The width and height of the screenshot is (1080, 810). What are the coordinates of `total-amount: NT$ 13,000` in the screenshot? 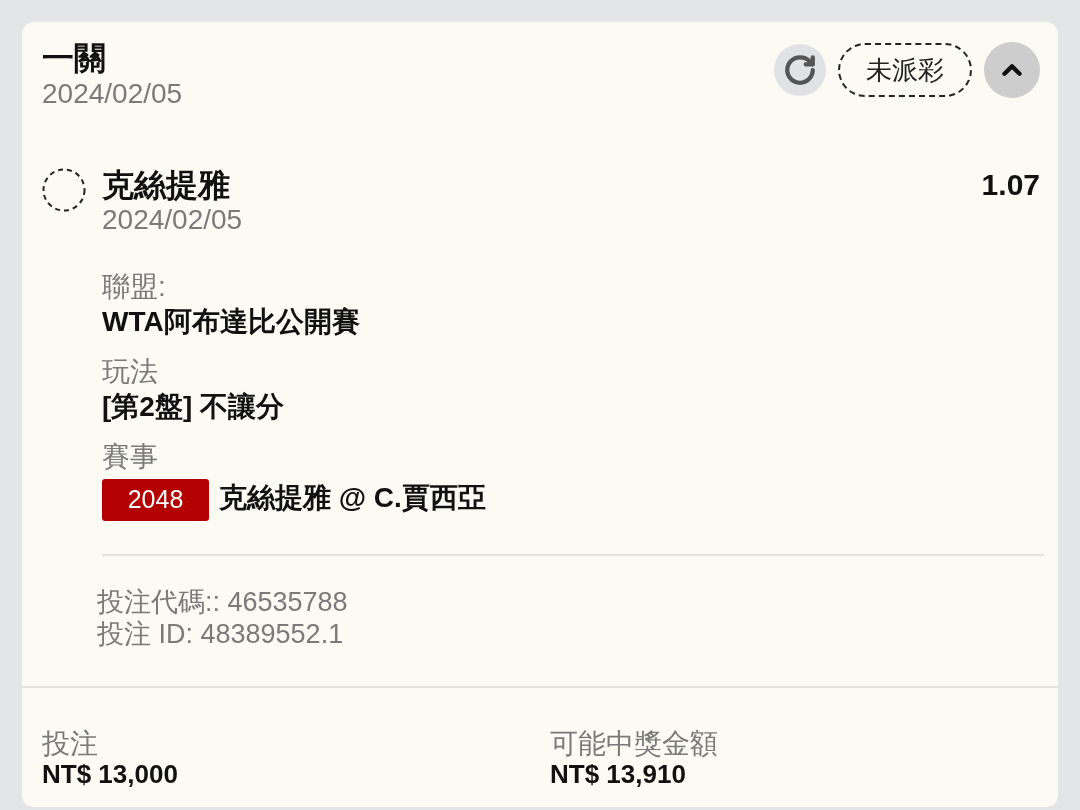 It's located at (110, 774).